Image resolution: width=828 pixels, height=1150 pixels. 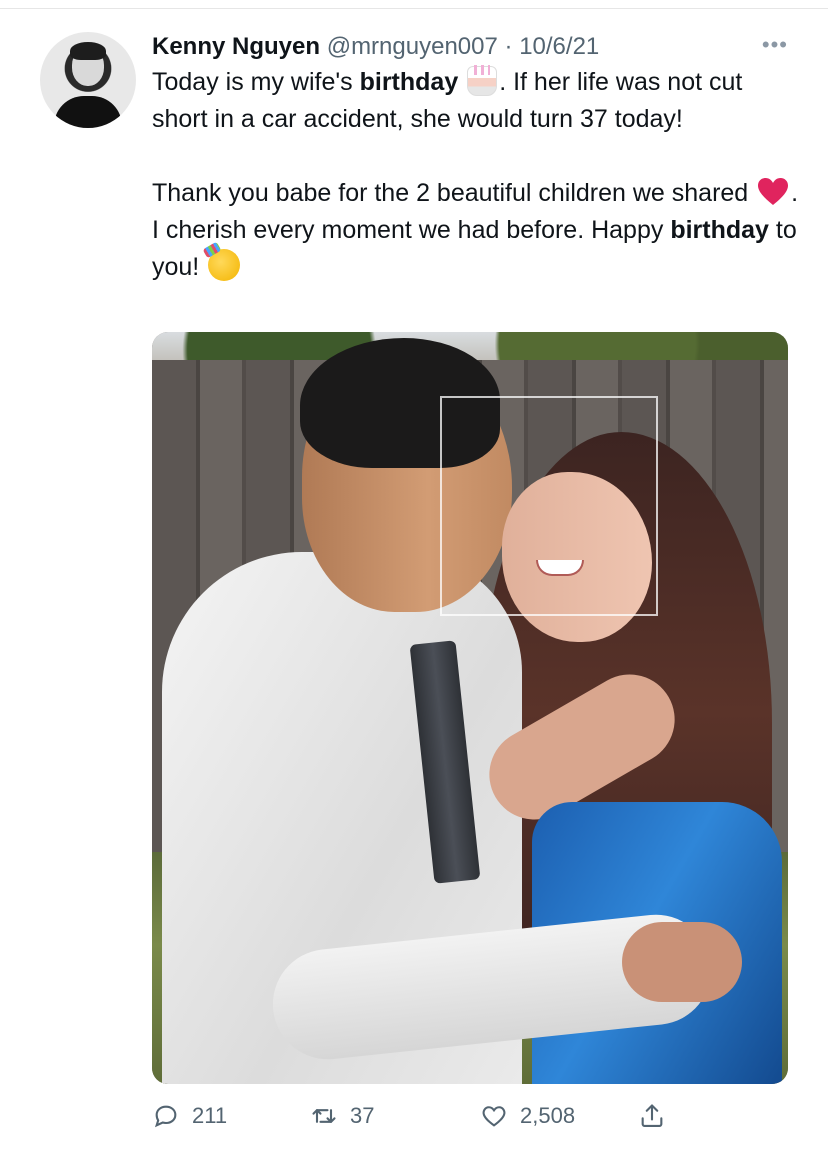 What do you see at coordinates (409, 82) in the screenshot?
I see `hashtag-birthday: birthday` at bounding box center [409, 82].